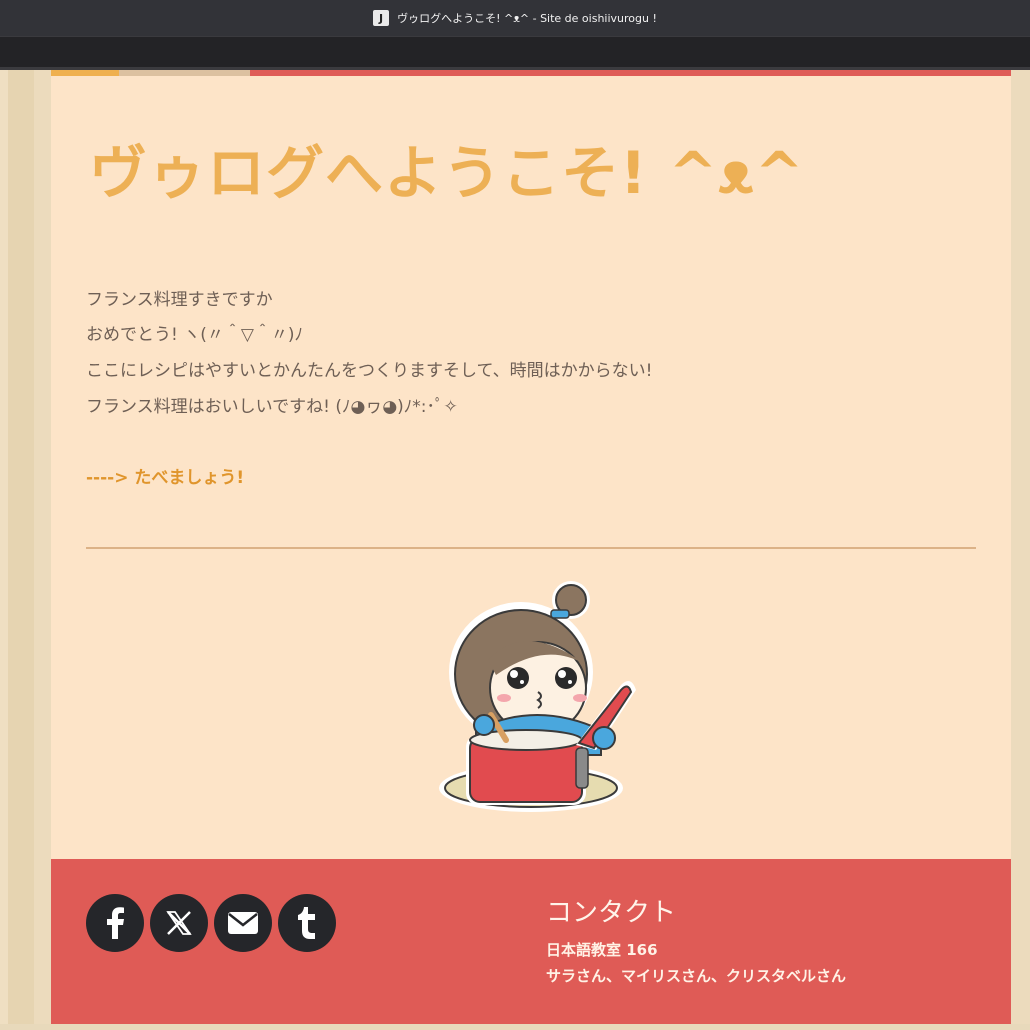 The image size is (1030, 1030). I want to click on page-title: ヴゥログへようこそ! ^ᴥ^, so click(447, 173).